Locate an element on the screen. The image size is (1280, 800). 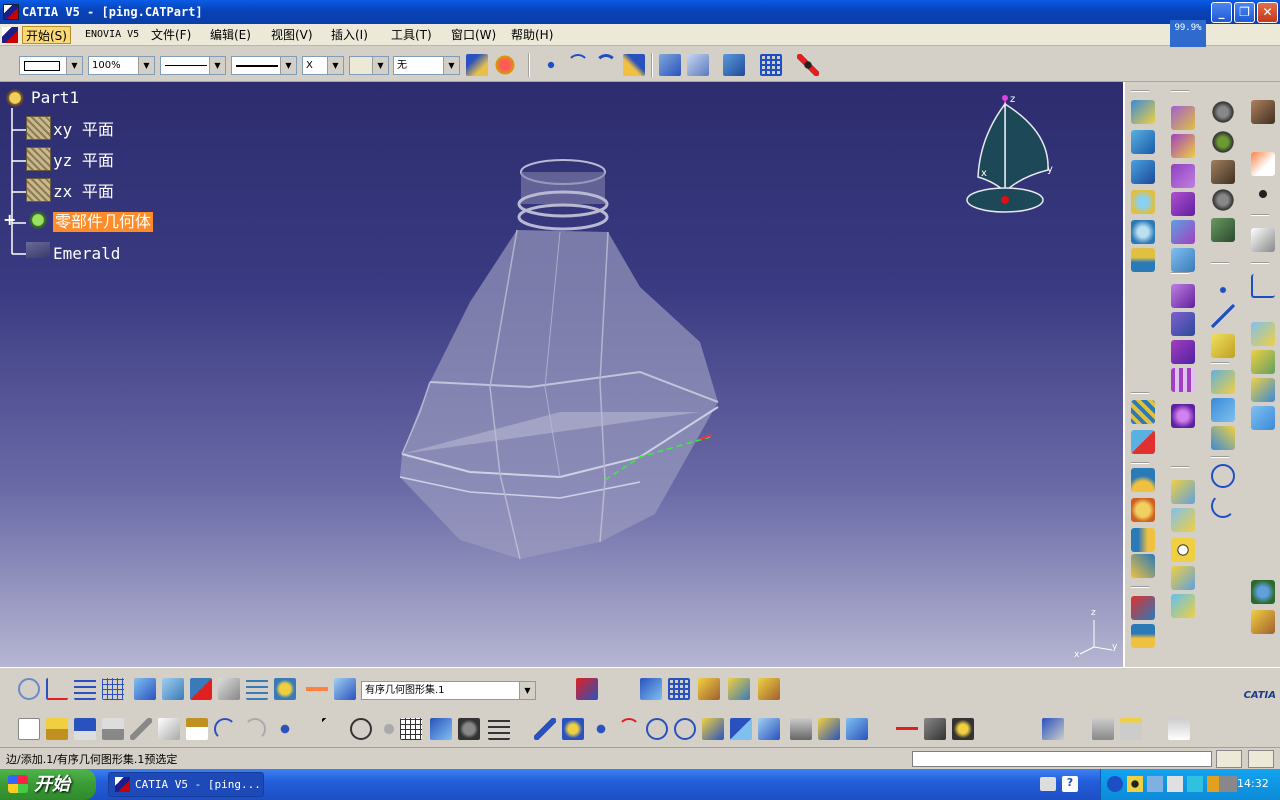
copy-table-icon is located at coordinates (709, 689).